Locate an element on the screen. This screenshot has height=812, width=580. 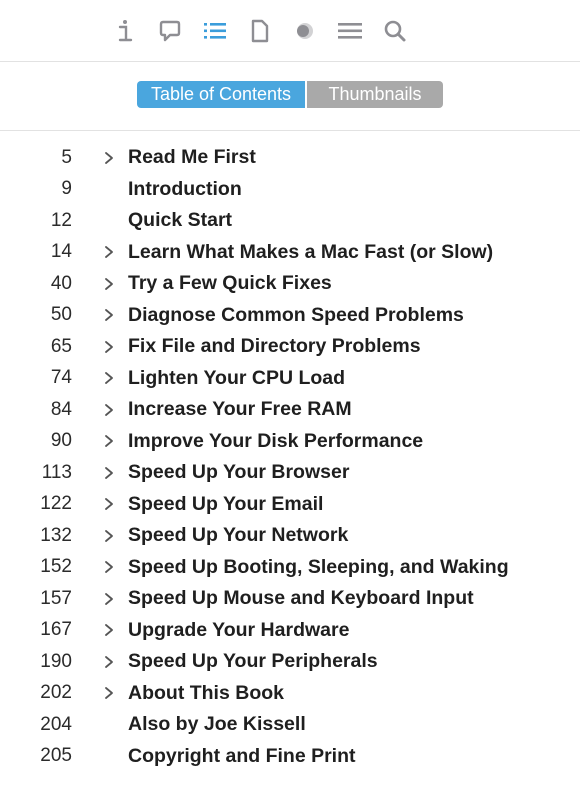
toc-title: Fix File and Directory Problems is located at coordinates (274, 346).